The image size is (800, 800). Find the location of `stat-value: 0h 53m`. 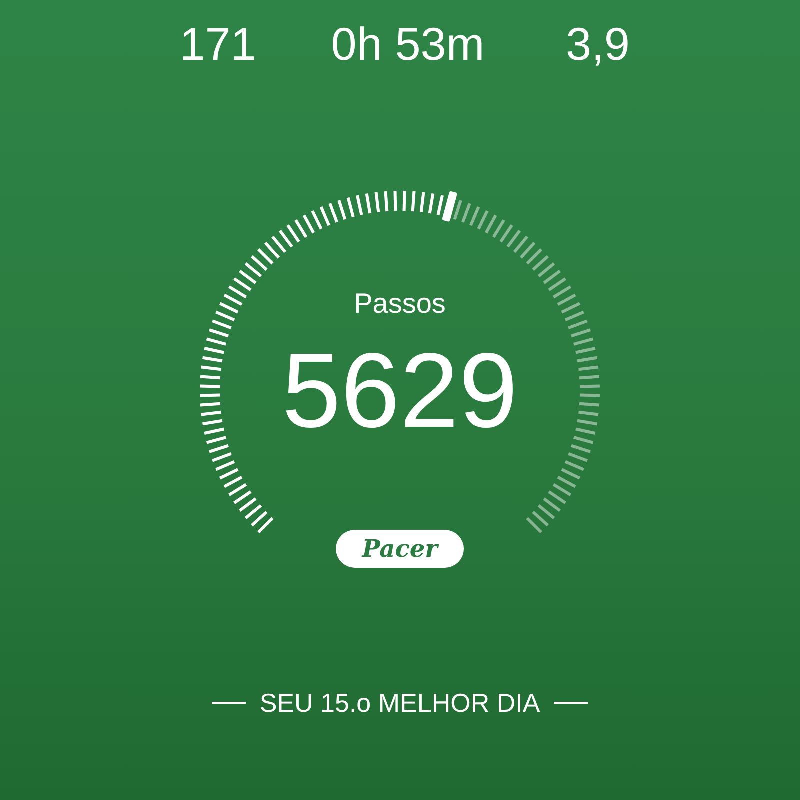

stat-value: 0h 53m is located at coordinates (408, 44).